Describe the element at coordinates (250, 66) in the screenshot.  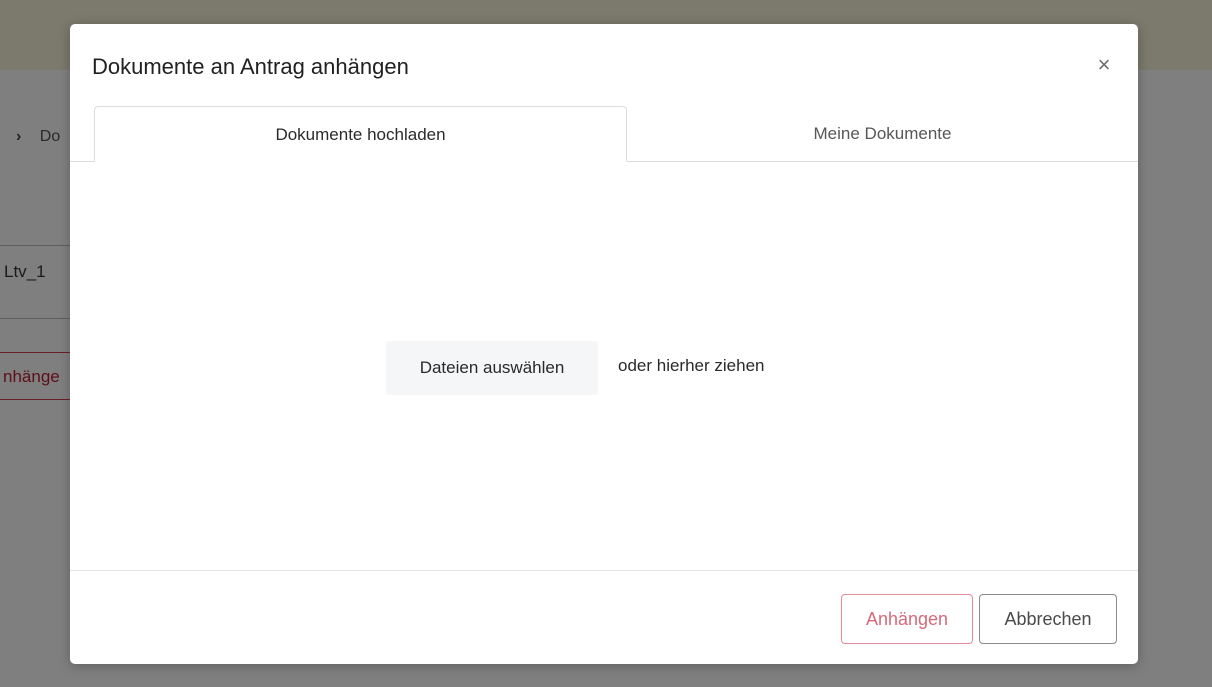
I see `dialog-title: Dokumente an Antrag anhängen` at that location.